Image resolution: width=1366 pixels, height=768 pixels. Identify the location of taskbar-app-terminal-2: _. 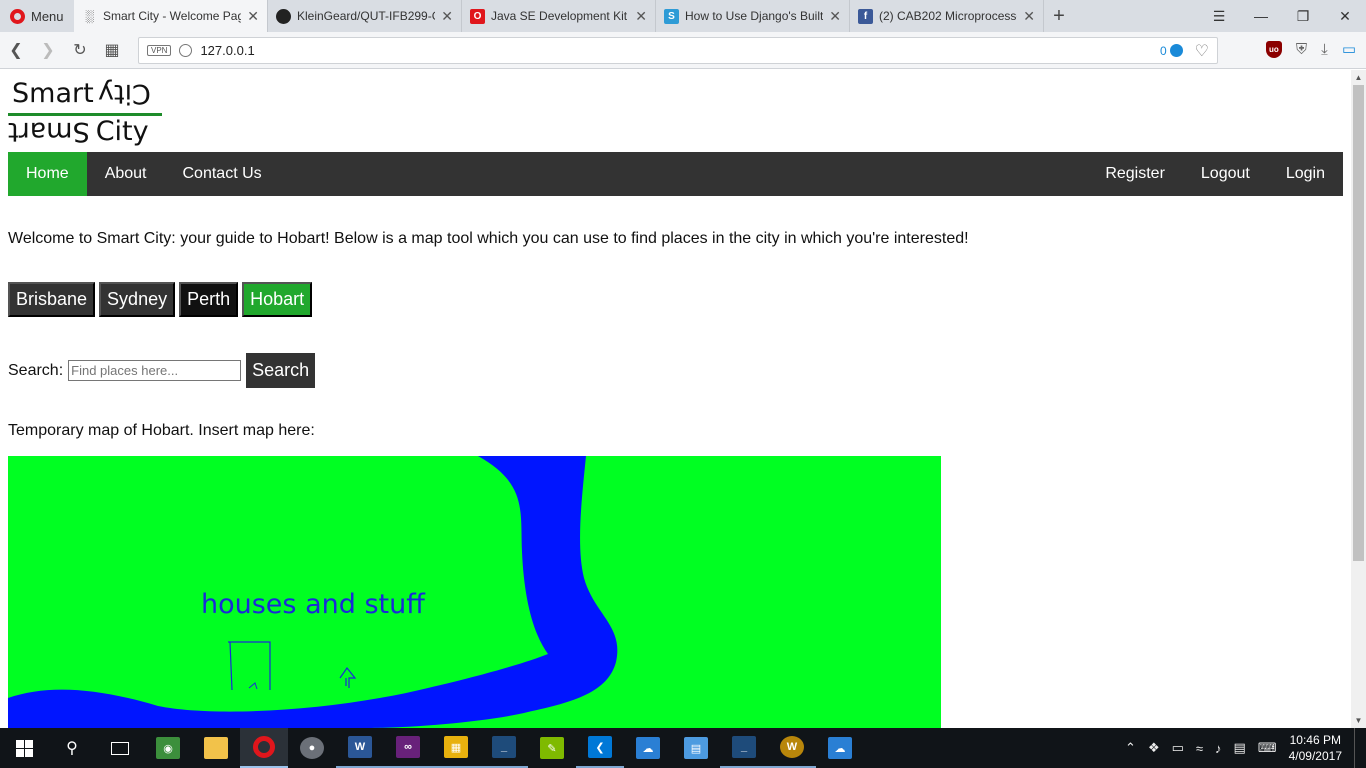
(744, 748).